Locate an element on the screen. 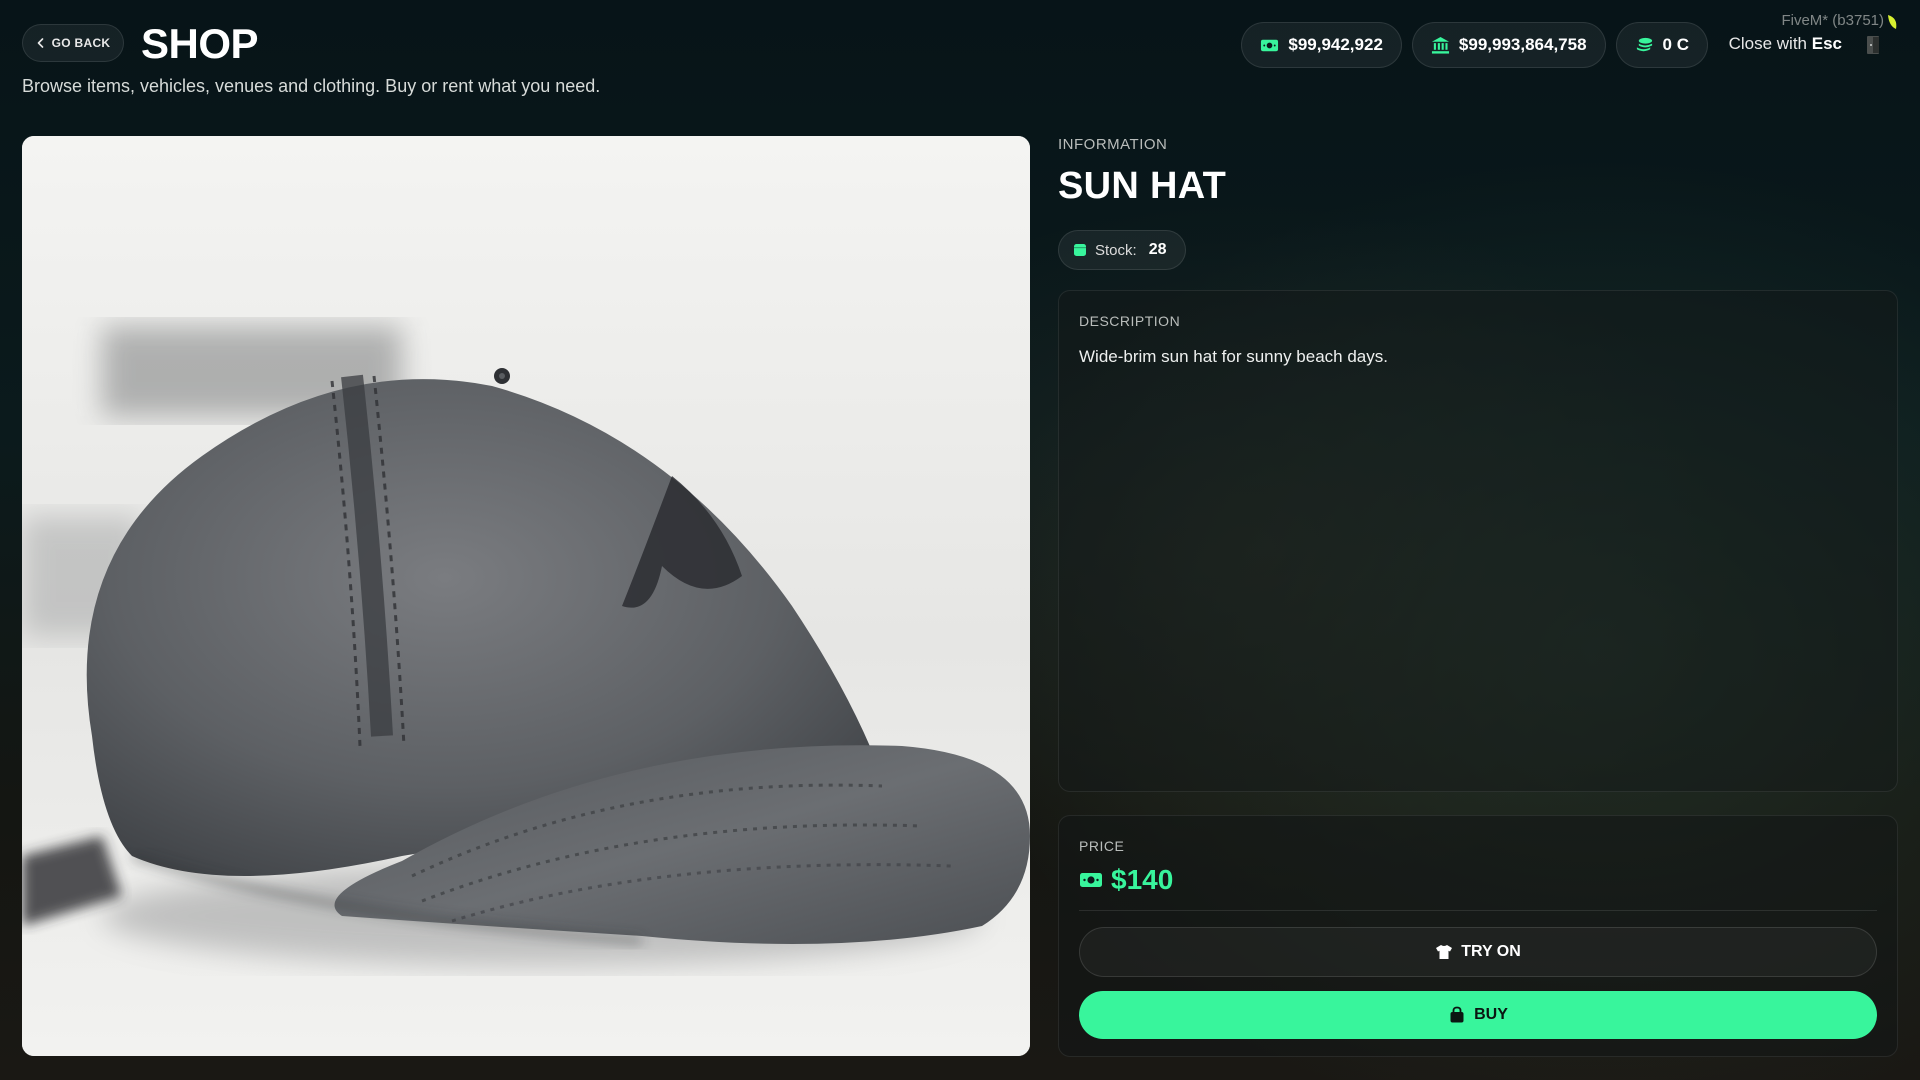  coins-balance: 0 C is located at coordinates (1661, 45).